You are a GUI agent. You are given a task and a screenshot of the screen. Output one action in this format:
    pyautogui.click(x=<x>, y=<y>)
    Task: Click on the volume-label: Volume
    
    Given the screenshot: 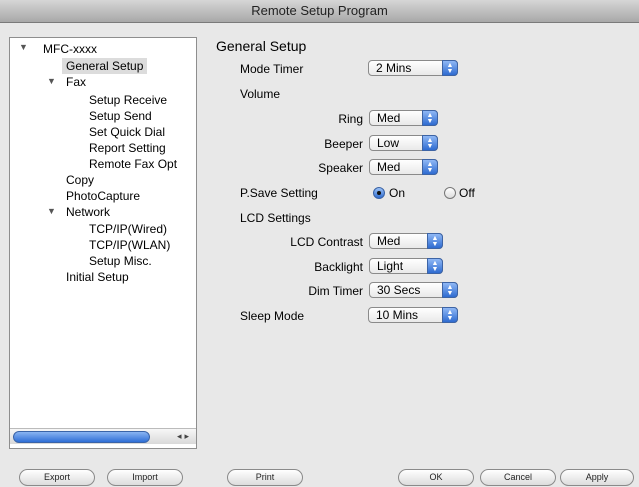 What is the action you would take?
    pyautogui.click(x=260, y=94)
    